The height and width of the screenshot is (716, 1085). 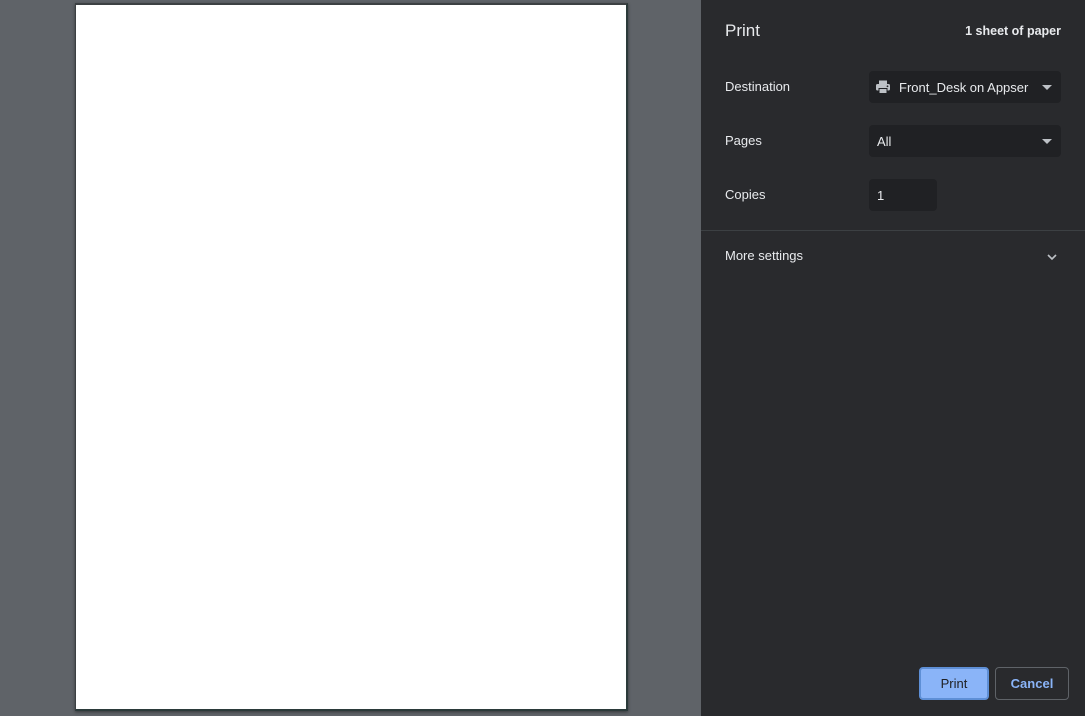 I want to click on copies-input: 1, so click(x=903, y=195).